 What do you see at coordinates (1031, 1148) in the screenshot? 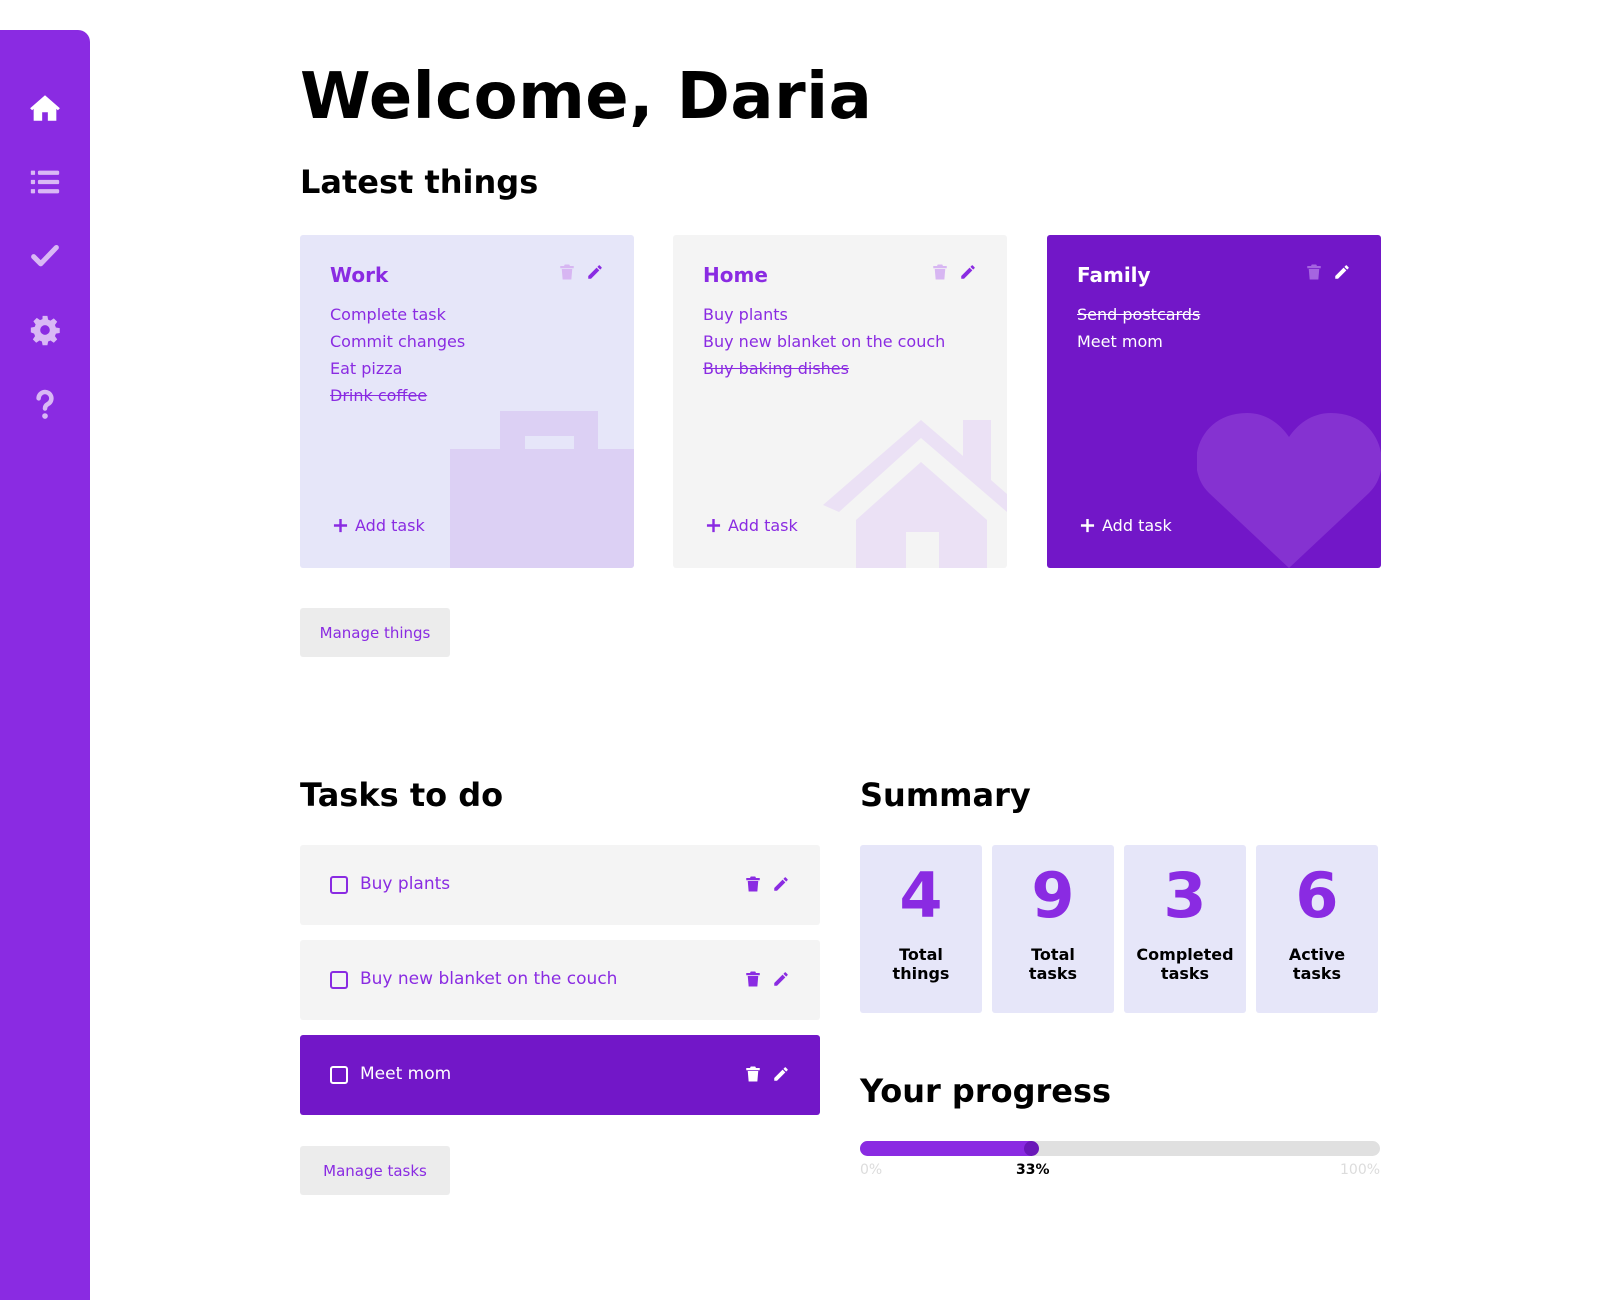
I see `progress-knob` at bounding box center [1031, 1148].